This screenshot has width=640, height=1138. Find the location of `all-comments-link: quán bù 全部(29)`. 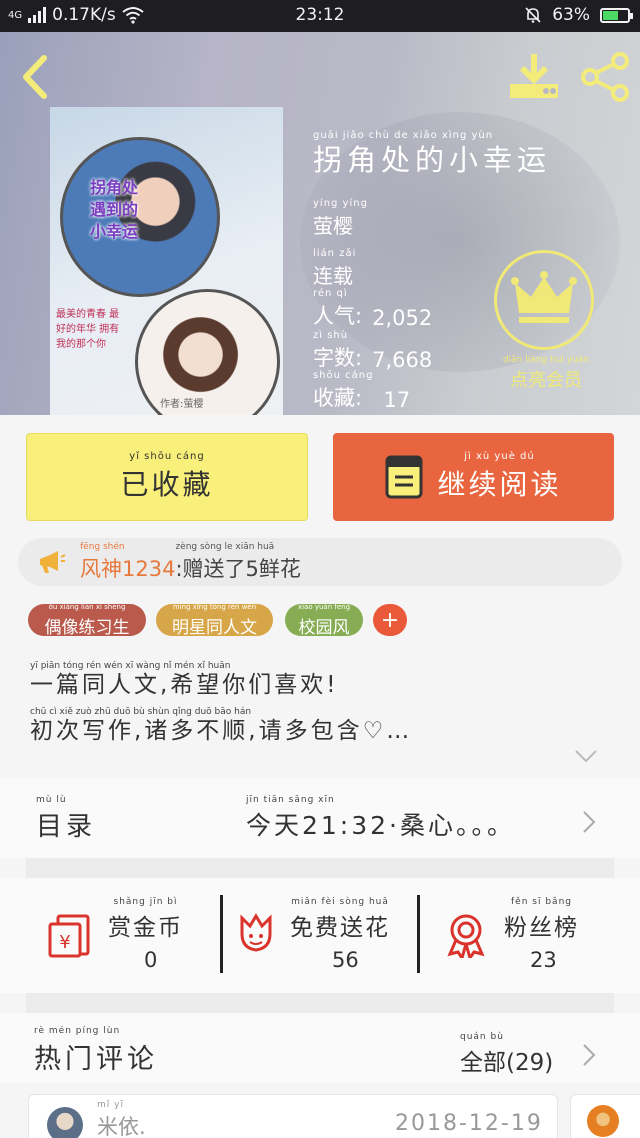

all-comments-link: quán bù 全部(29) is located at coordinates (506, 1054).